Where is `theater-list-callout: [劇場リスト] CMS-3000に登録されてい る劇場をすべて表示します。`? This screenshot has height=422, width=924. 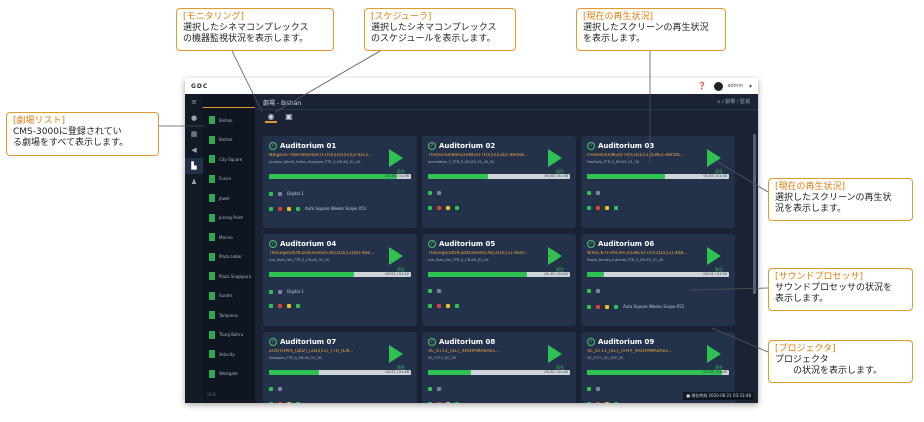
theater-list-callout: [劇場リスト] CMS-3000に登録されてい る劇場をすべて表示します。 is located at coordinates (82, 134).